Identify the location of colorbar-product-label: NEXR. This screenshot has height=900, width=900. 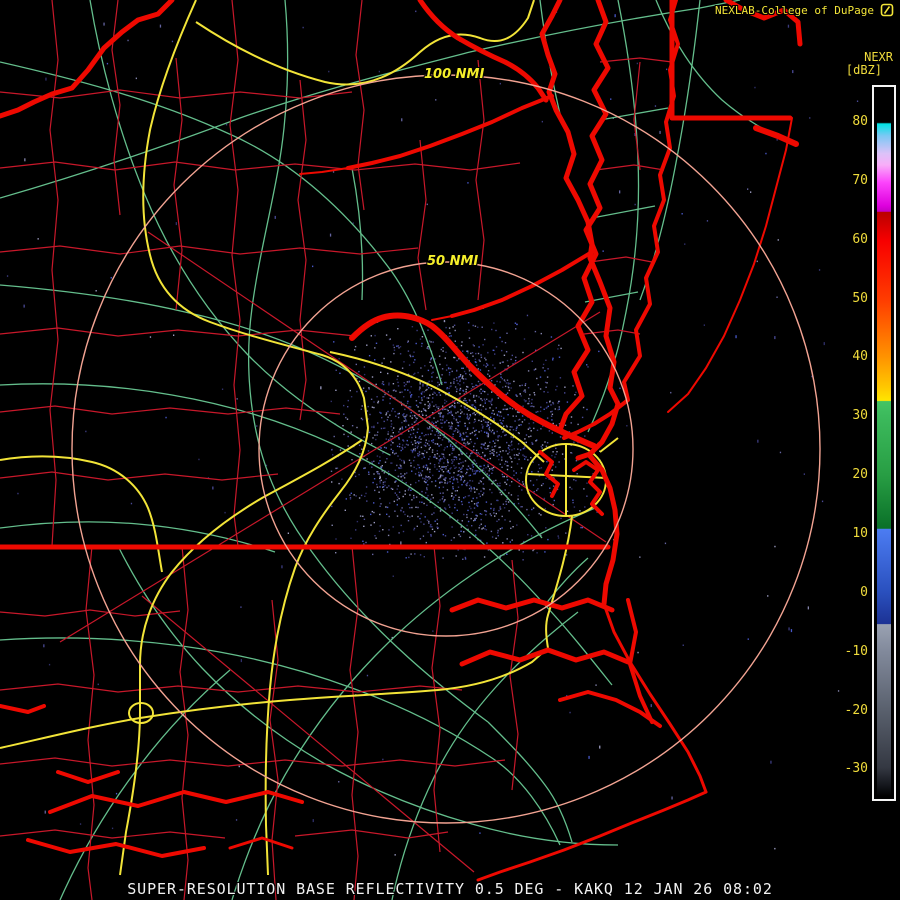
(878, 57).